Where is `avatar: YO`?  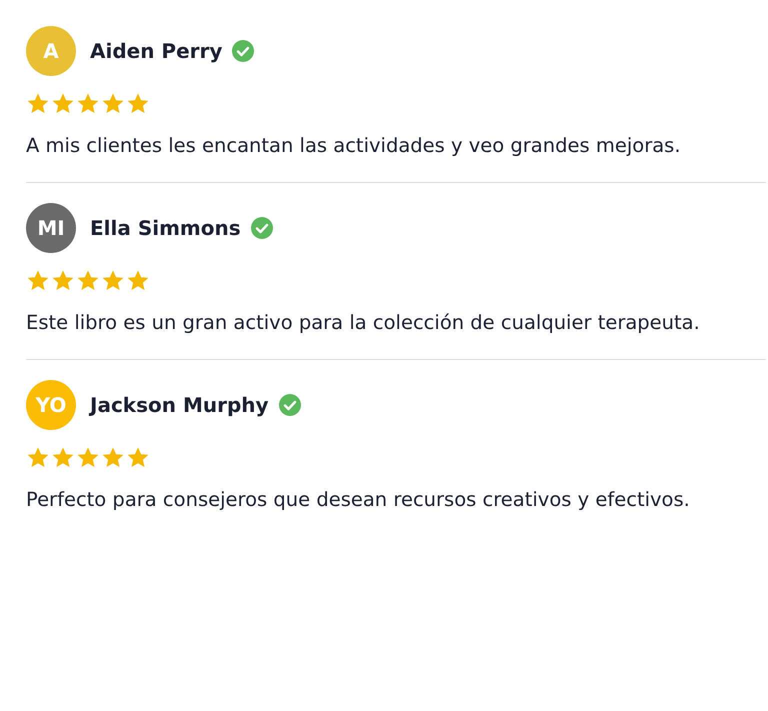 avatar: YO is located at coordinates (51, 405).